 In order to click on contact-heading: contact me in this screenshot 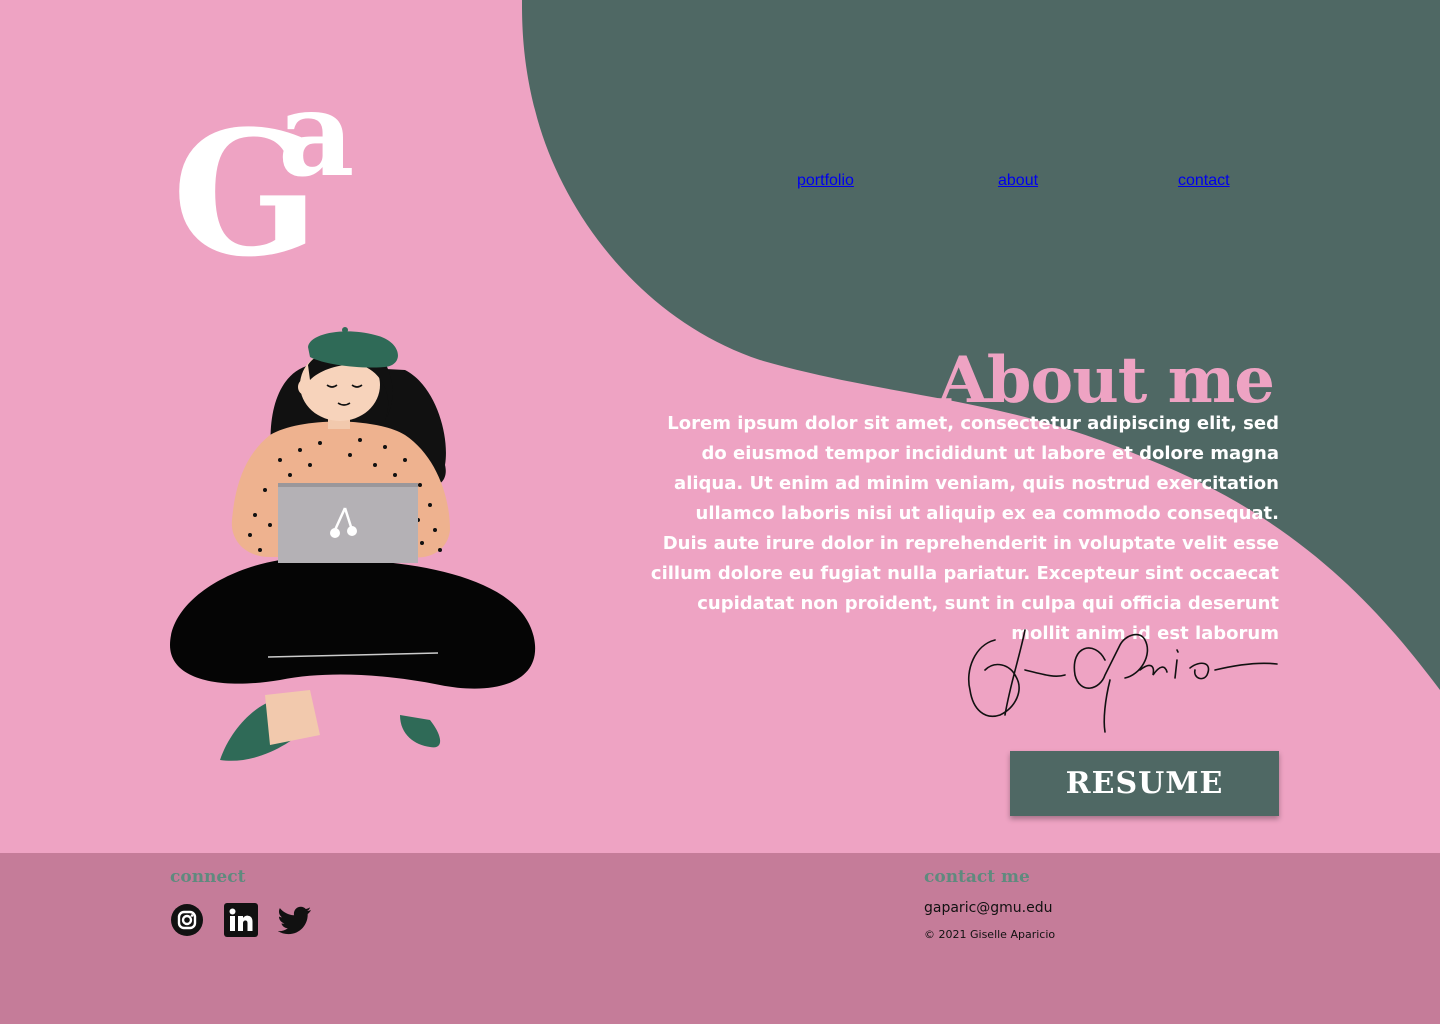, I will do `click(977, 877)`.